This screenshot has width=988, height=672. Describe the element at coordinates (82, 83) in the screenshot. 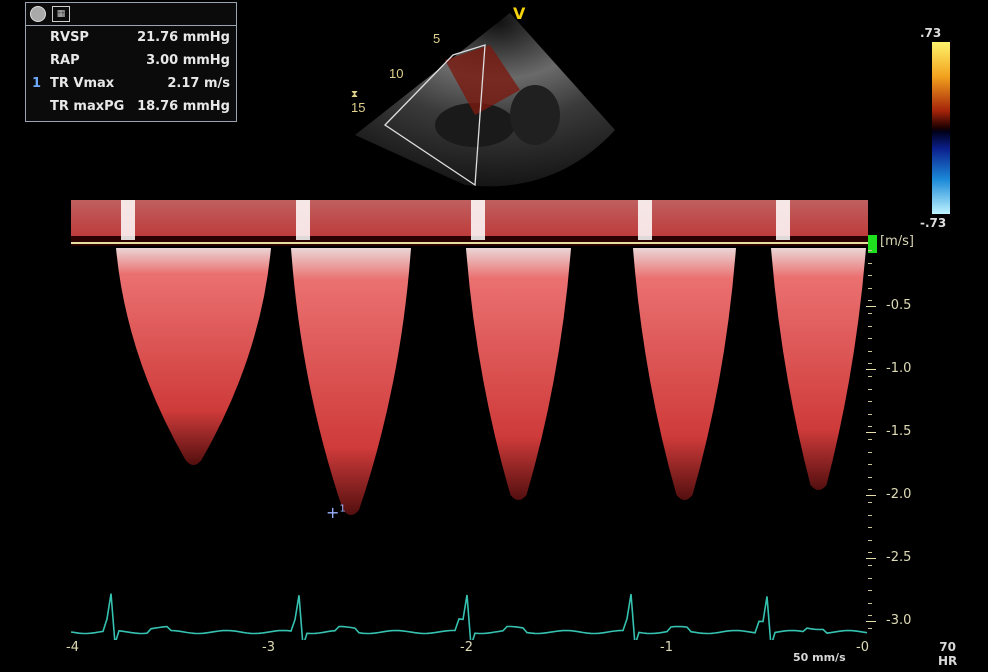

I see `row-label: TR Vmax` at that location.